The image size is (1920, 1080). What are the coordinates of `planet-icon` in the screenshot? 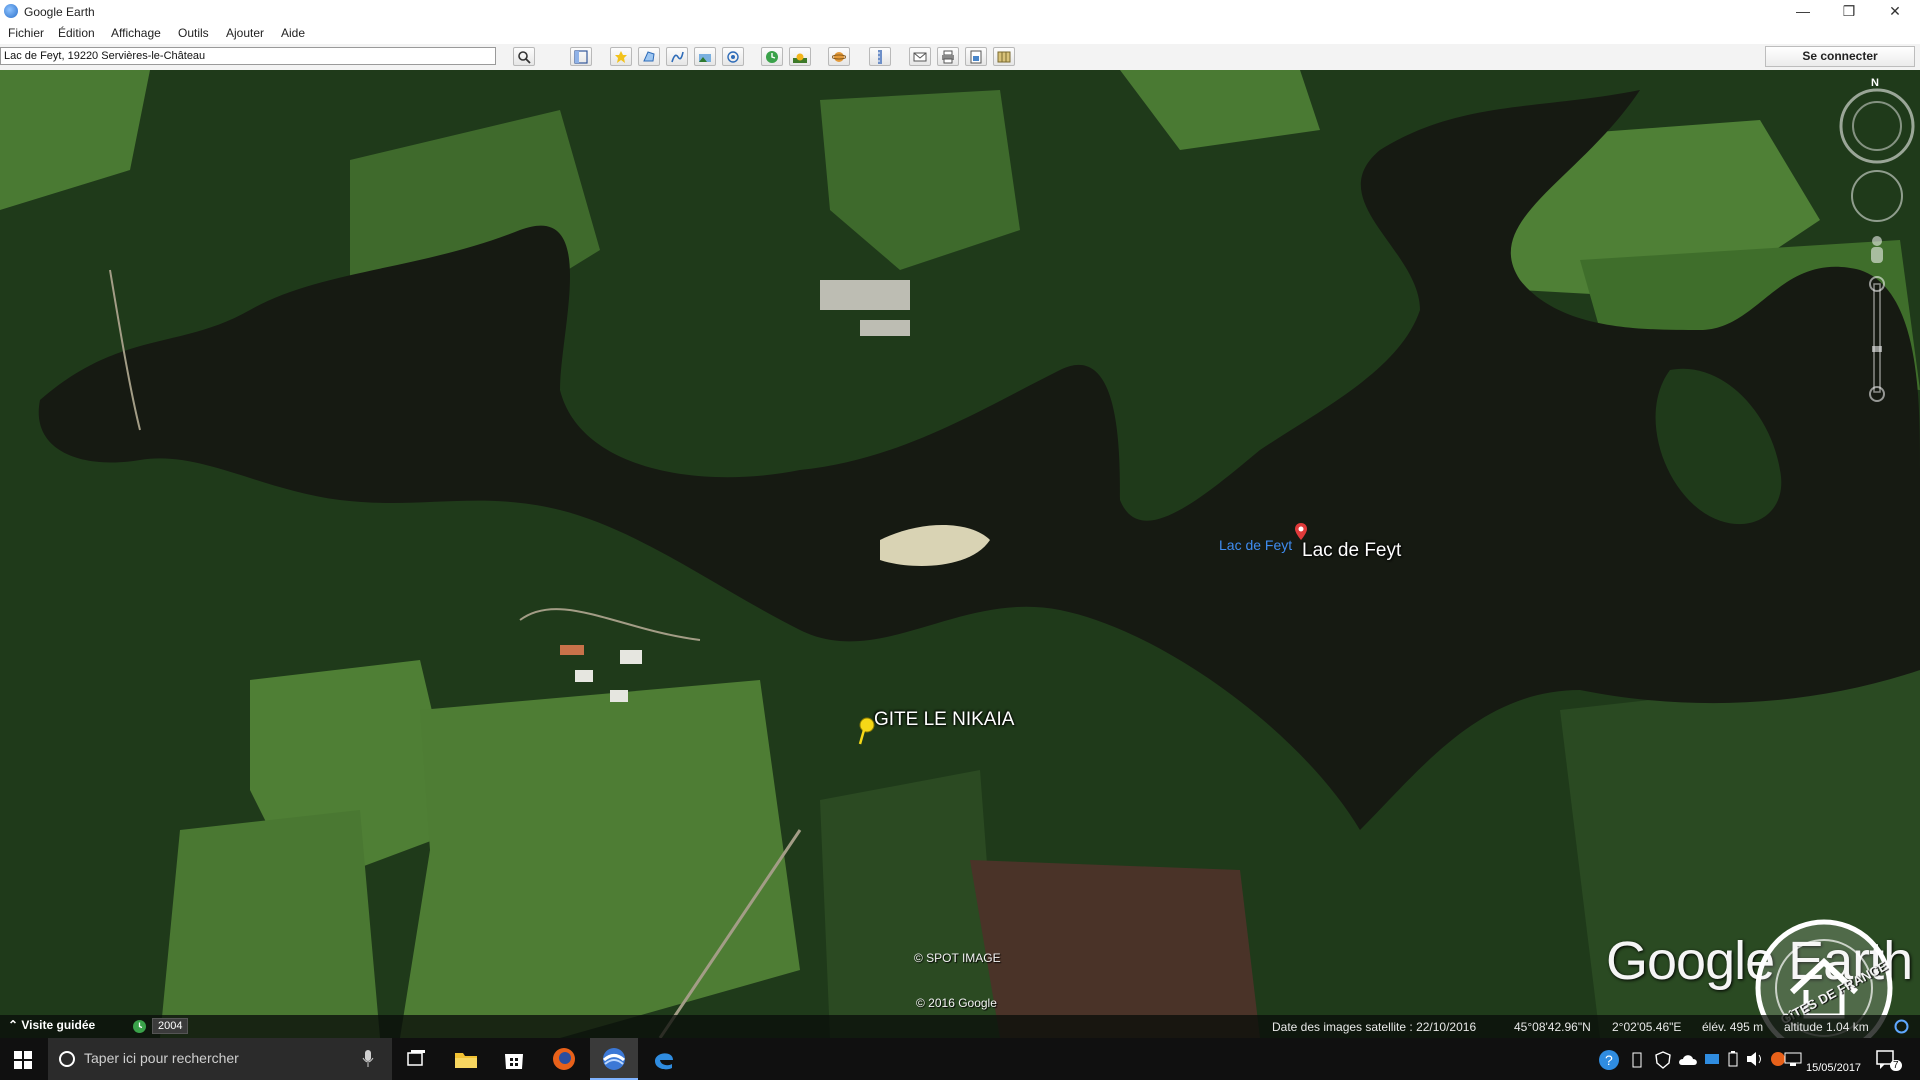 It's located at (839, 57).